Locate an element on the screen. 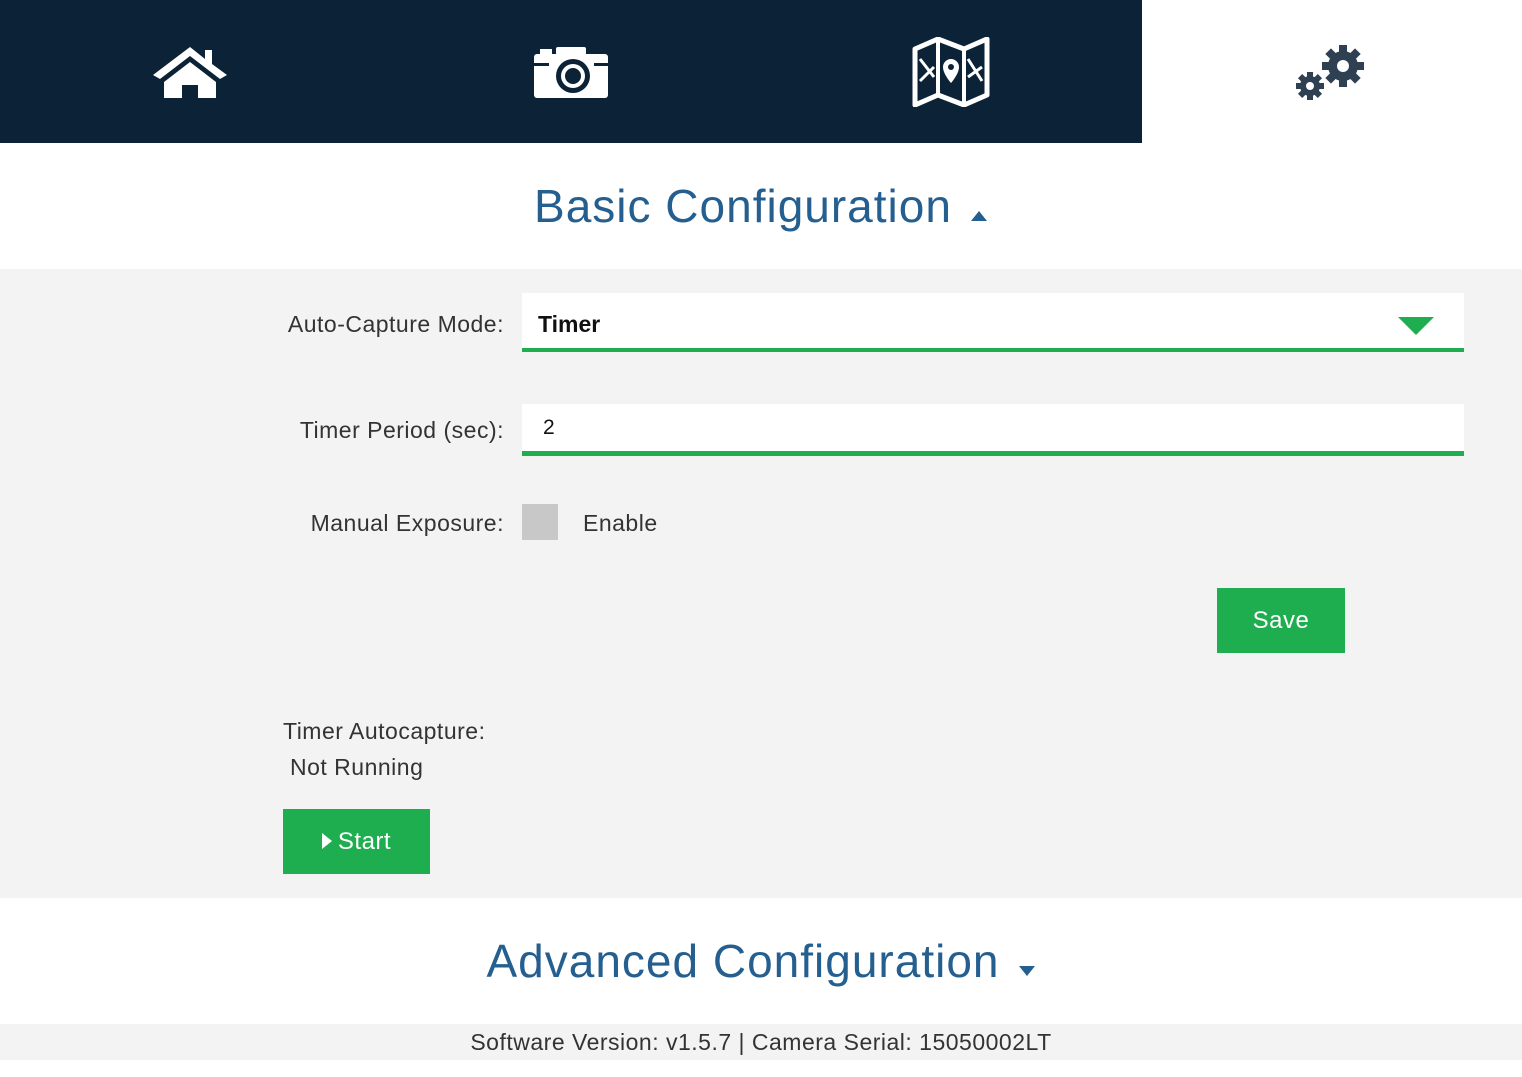 This screenshot has height=1077, width=1522. top-navigation is located at coordinates (761, 71).